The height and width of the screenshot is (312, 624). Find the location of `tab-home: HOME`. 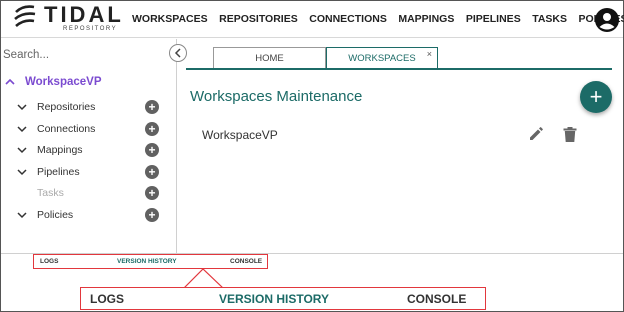

tab-home: HOME is located at coordinates (269, 58).